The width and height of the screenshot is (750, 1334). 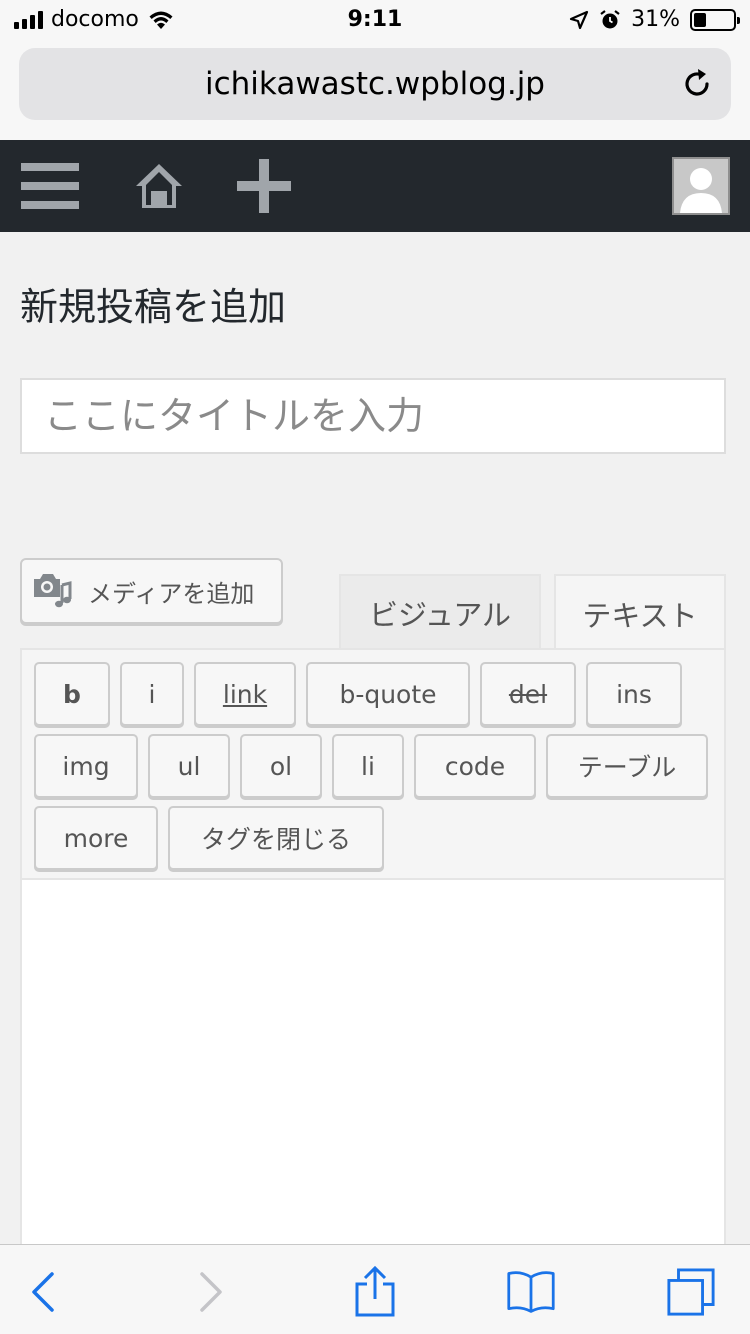 What do you see at coordinates (475, 766) in the screenshot?
I see `qt-code-button: code` at bounding box center [475, 766].